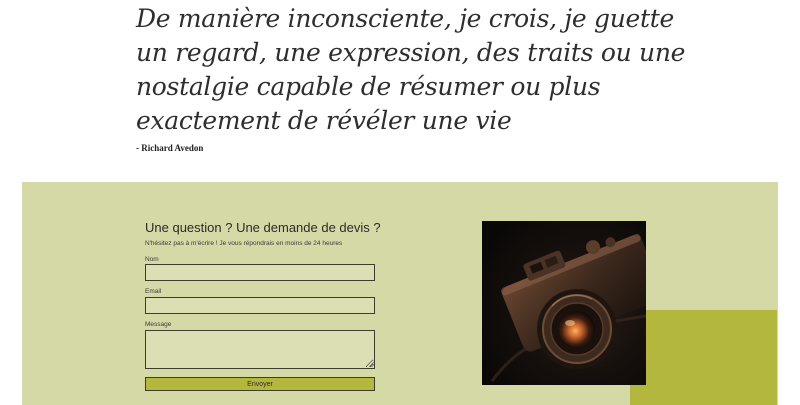  I want to click on message-label: Message, so click(158, 324).